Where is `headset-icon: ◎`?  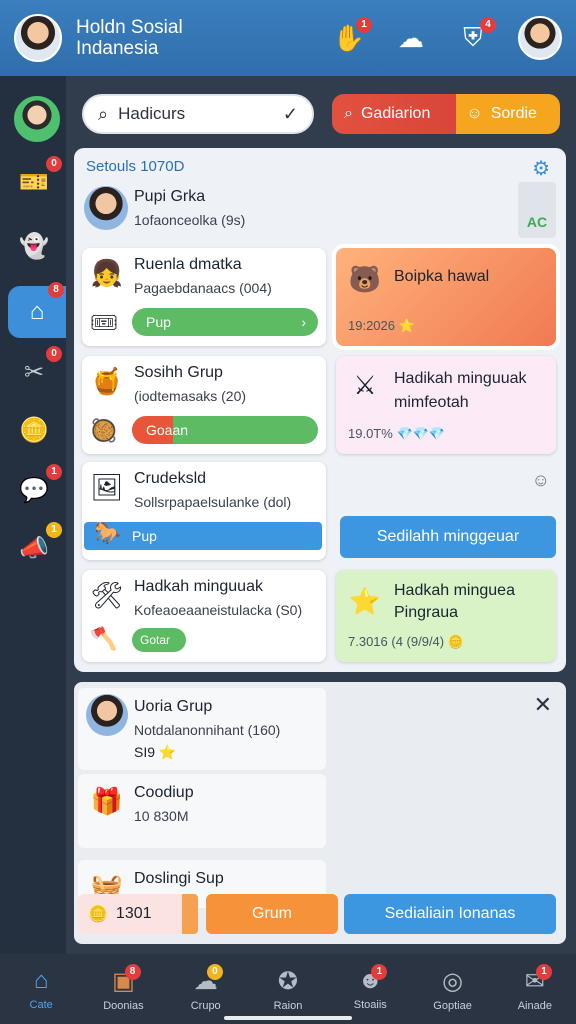
headset-icon: ◎ is located at coordinates (453, 981).